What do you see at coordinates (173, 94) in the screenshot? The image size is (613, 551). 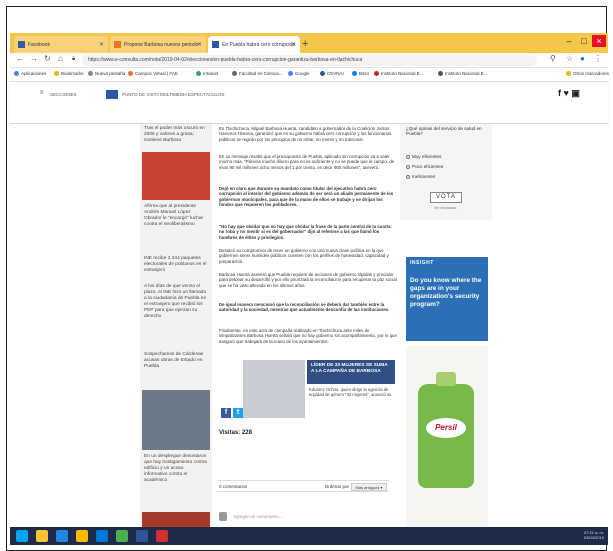 I see `nav-multimedia: MULTIMEDIA` at bounding box center [173, 94].